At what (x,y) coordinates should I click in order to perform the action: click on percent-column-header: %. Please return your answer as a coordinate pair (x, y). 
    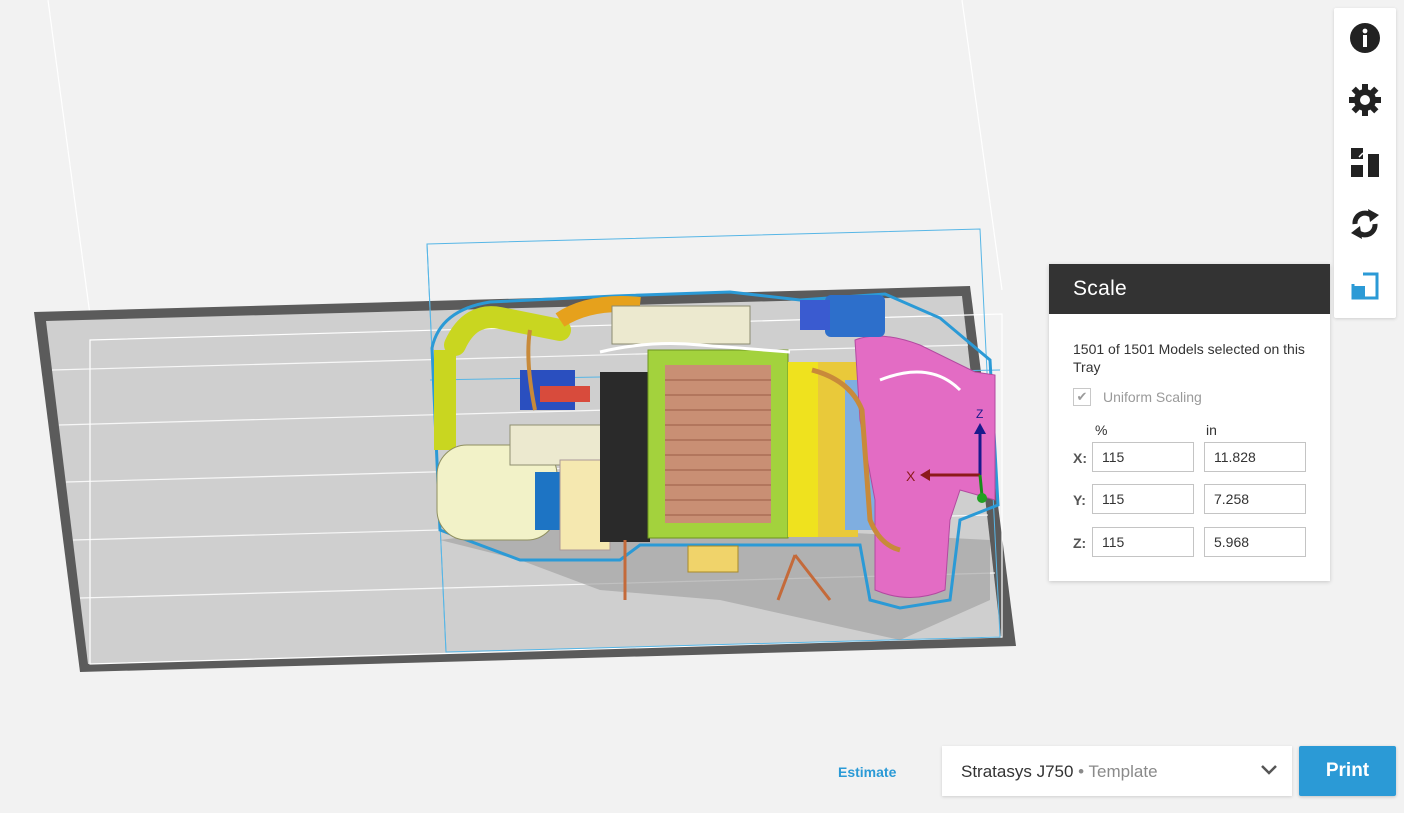
    Looking at the image, I should click on (1101, 430).